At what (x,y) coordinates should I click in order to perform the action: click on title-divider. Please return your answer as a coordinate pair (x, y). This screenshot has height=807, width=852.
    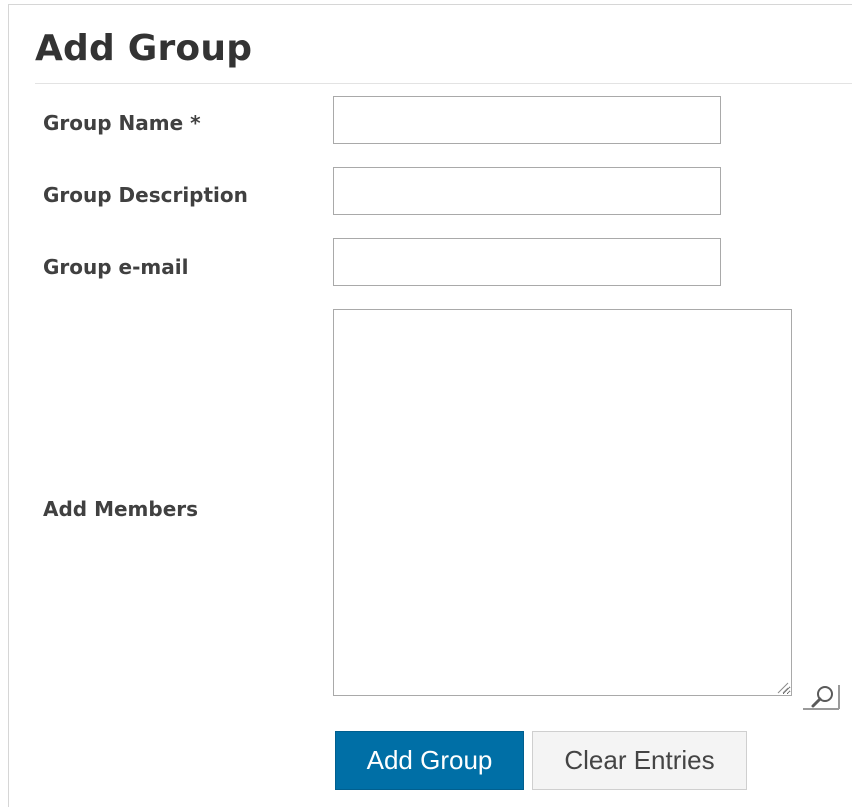
    Looking at the image, I should click on (443, 83).